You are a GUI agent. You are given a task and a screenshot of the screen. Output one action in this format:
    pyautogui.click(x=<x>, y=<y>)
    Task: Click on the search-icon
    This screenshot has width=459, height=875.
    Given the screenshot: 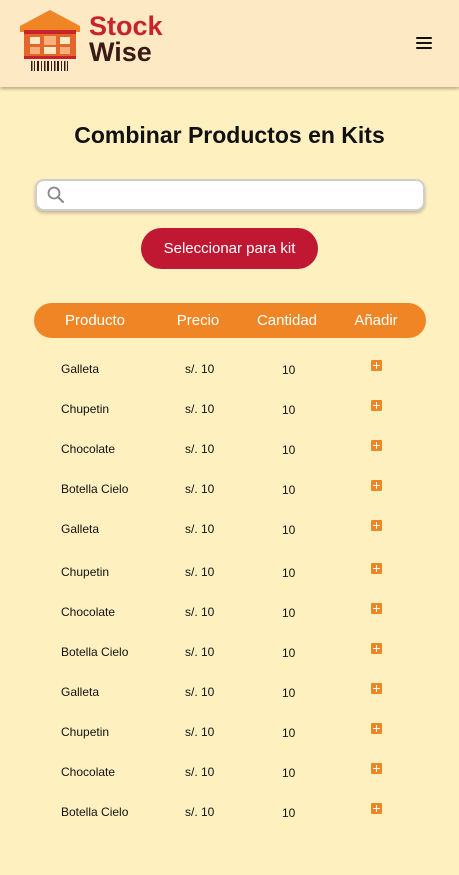 What is the action you would take?
    pyautogui.click(x=55, y=194)
    